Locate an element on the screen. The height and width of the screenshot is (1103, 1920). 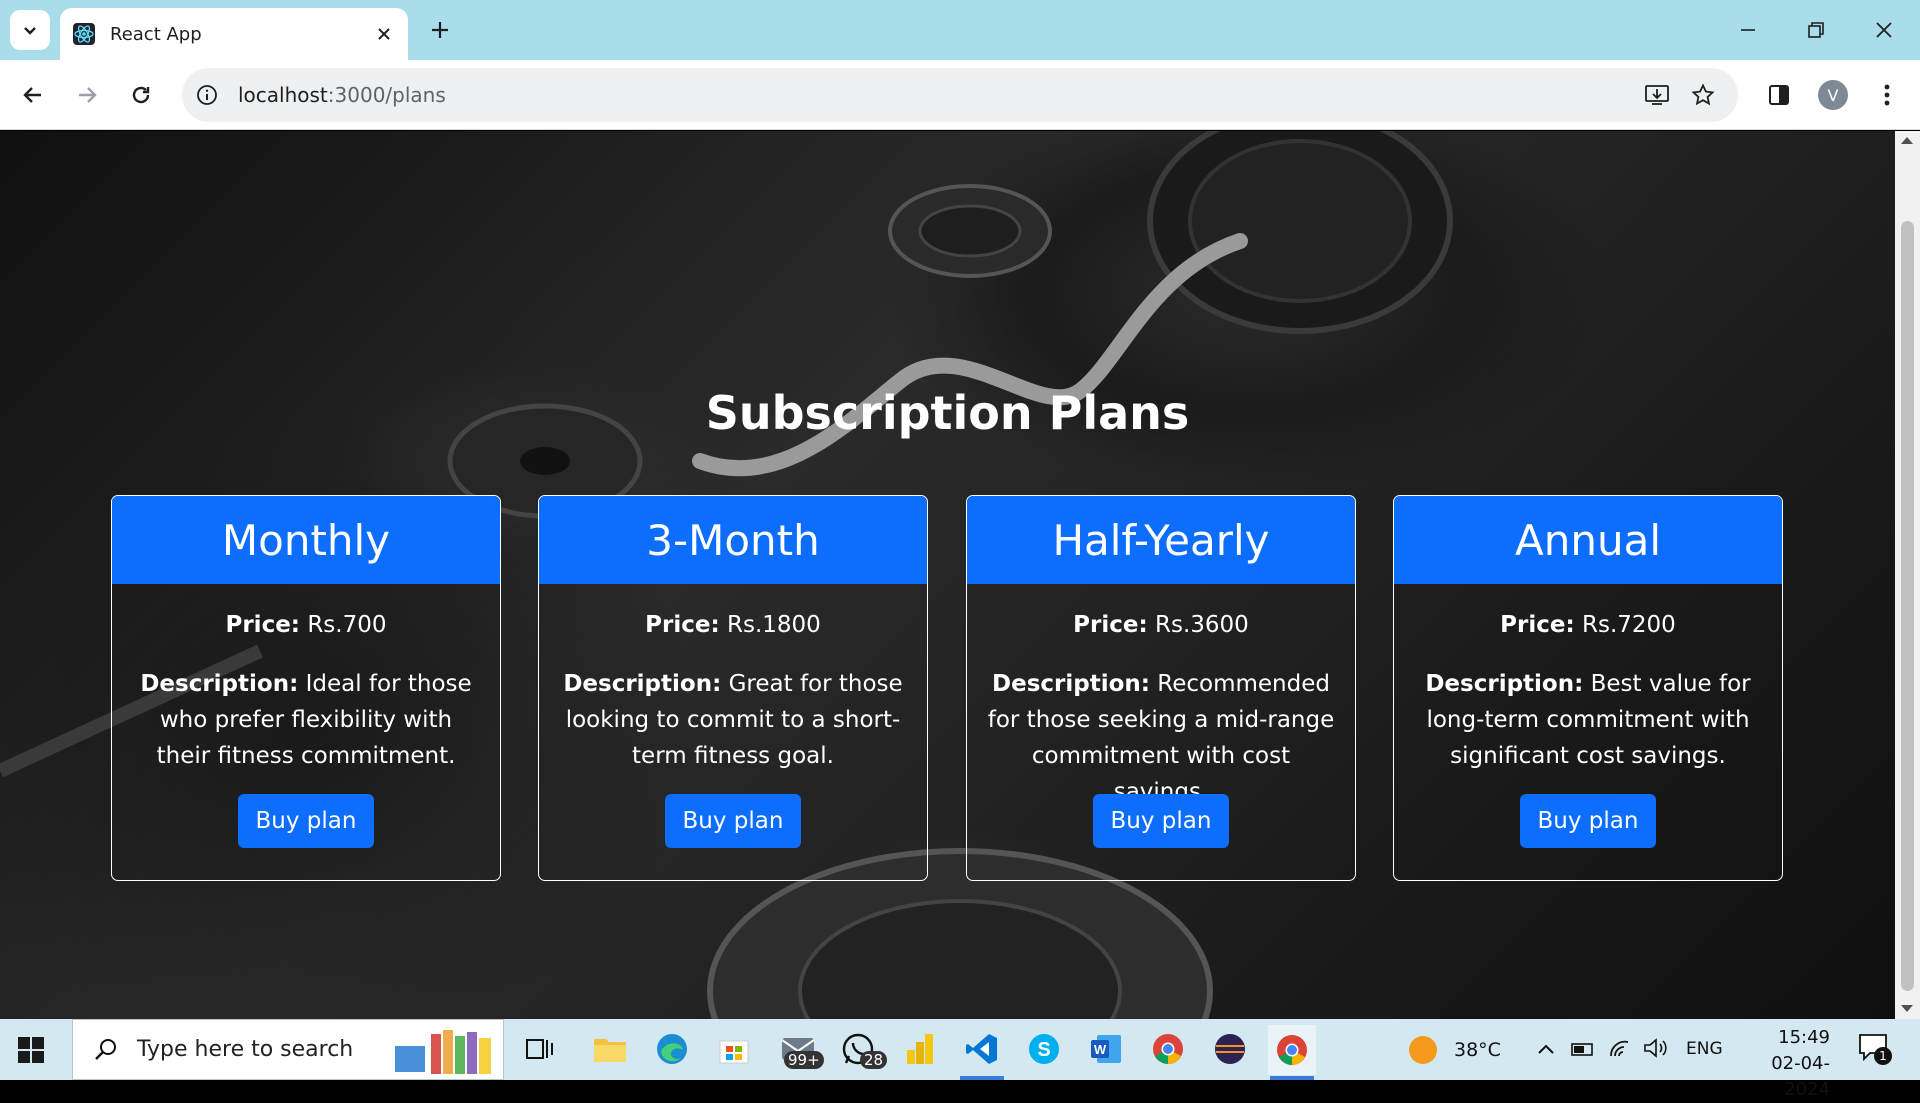
scroll-down-arrow-icon is located at coordinates (1907, 1008).